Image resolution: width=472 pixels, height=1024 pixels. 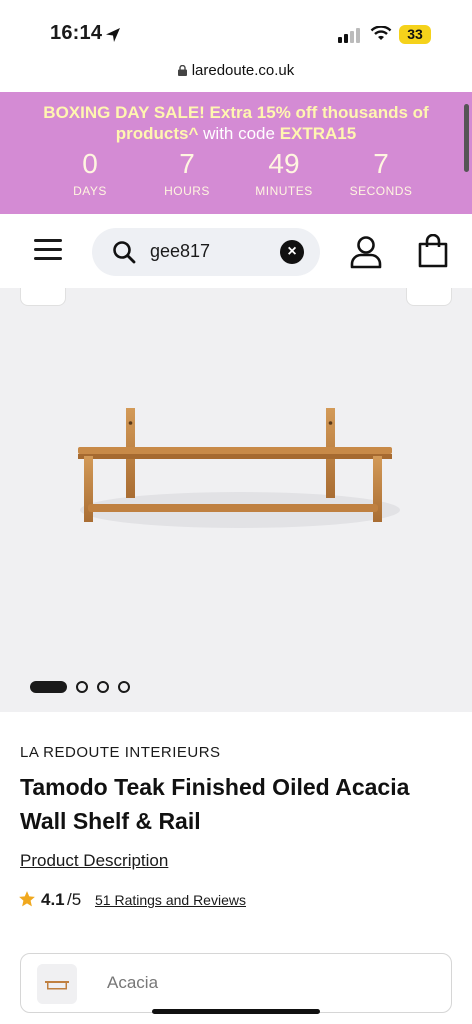 What do you see at coordinates (292, 252) in the screenshot?
I see `clear-icon: ×` at bounding box center [292, 252].